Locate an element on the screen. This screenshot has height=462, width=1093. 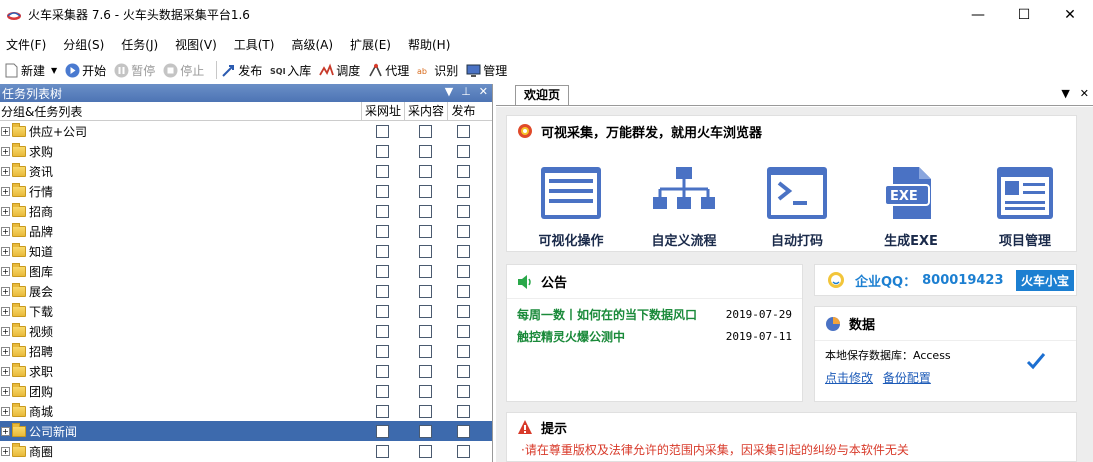
task-group-node: + 品牌 is located at coordinates (180, 231).